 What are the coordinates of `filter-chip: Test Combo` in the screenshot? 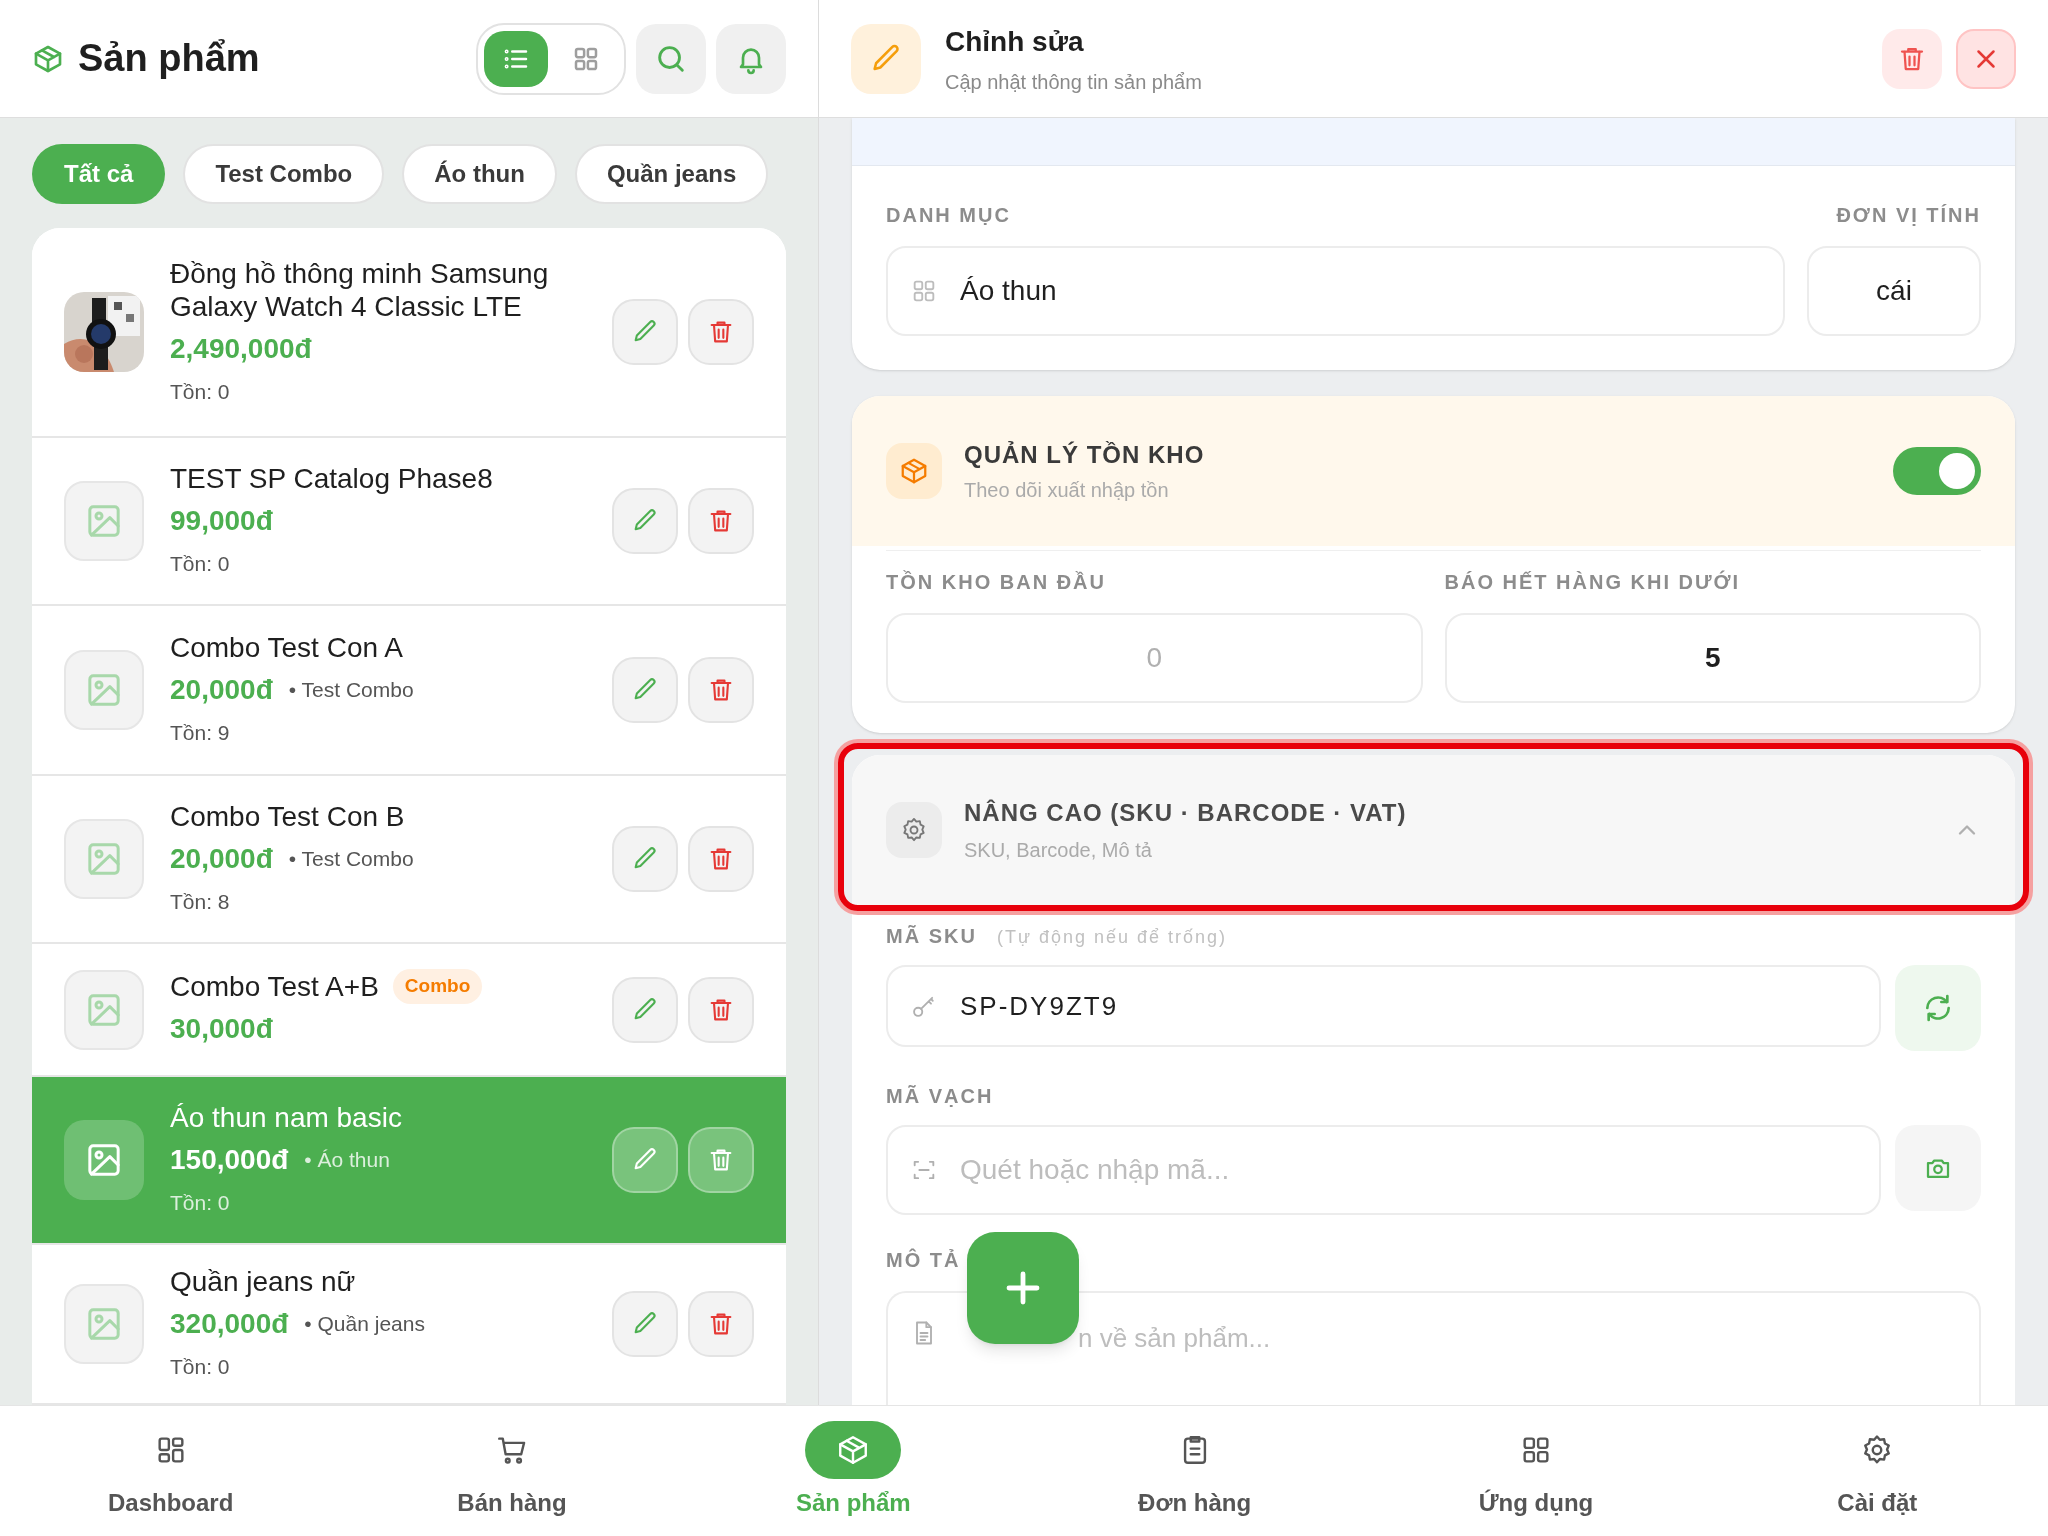 It's located at (284, 174).